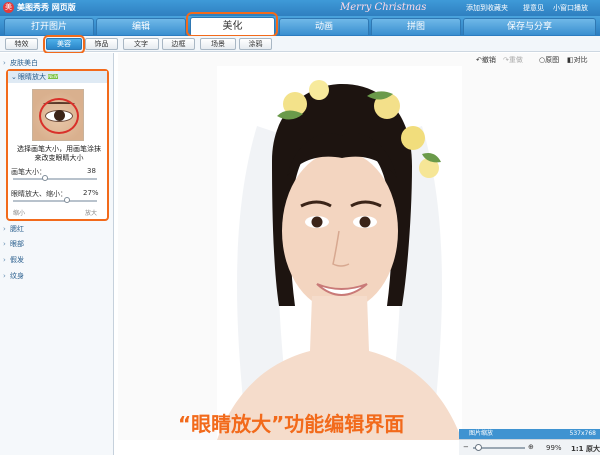 This screenshot has width=600, height=455. I want to click on sidebar-item-skin-whitening: › 皮肤美白, so click(57, 63).